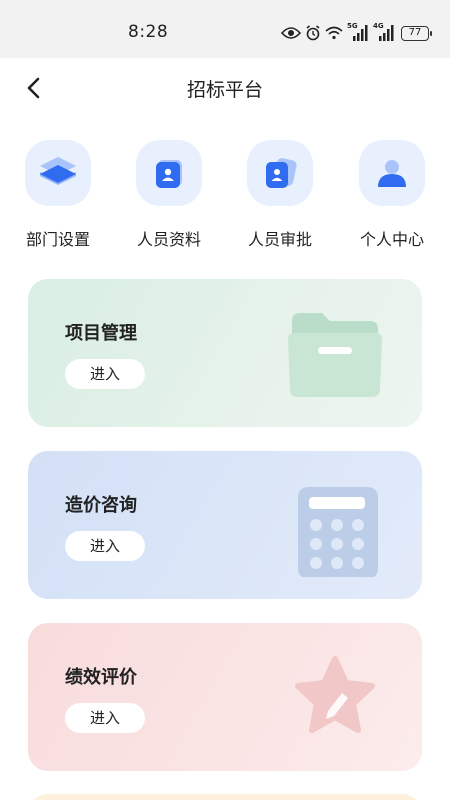  I want to click on signal-5g-label: 5G, so click(352, 26).